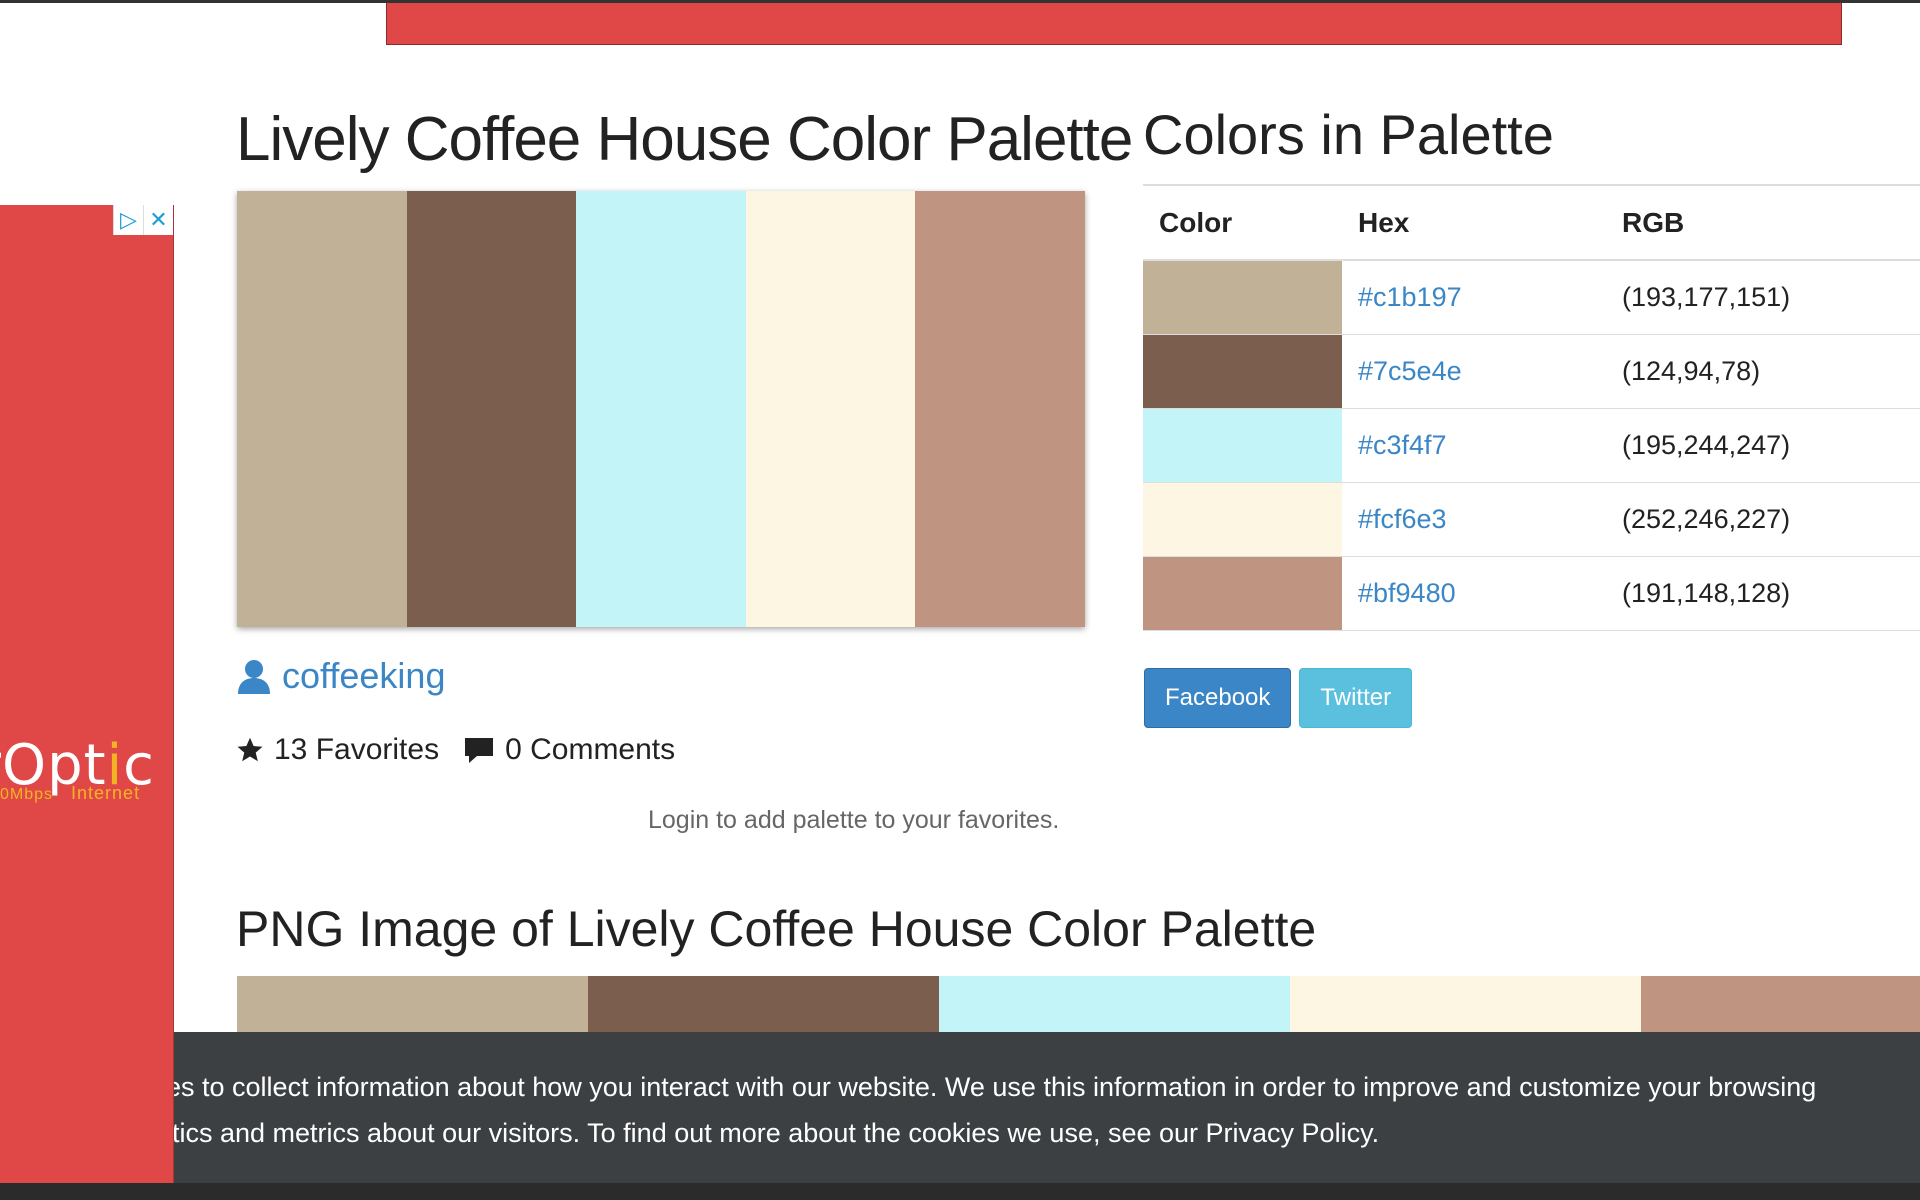  What do you see at coordinates (1474, 593) in the screenshot?
I see `hex-link: #bf9480` at bounding box center [1474, 593].